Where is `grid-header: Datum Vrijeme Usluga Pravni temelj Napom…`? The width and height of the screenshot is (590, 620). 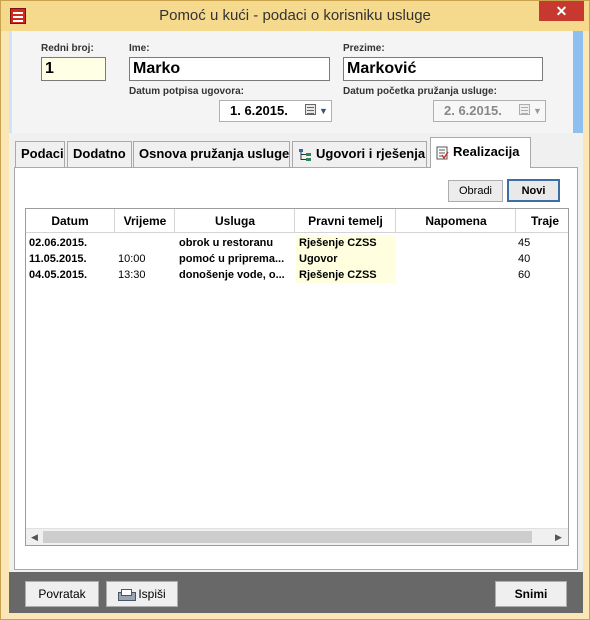 grid-header: Datum Vrijeme Usluga Pravni temelj Napom… is located at coordinates (297, 221).